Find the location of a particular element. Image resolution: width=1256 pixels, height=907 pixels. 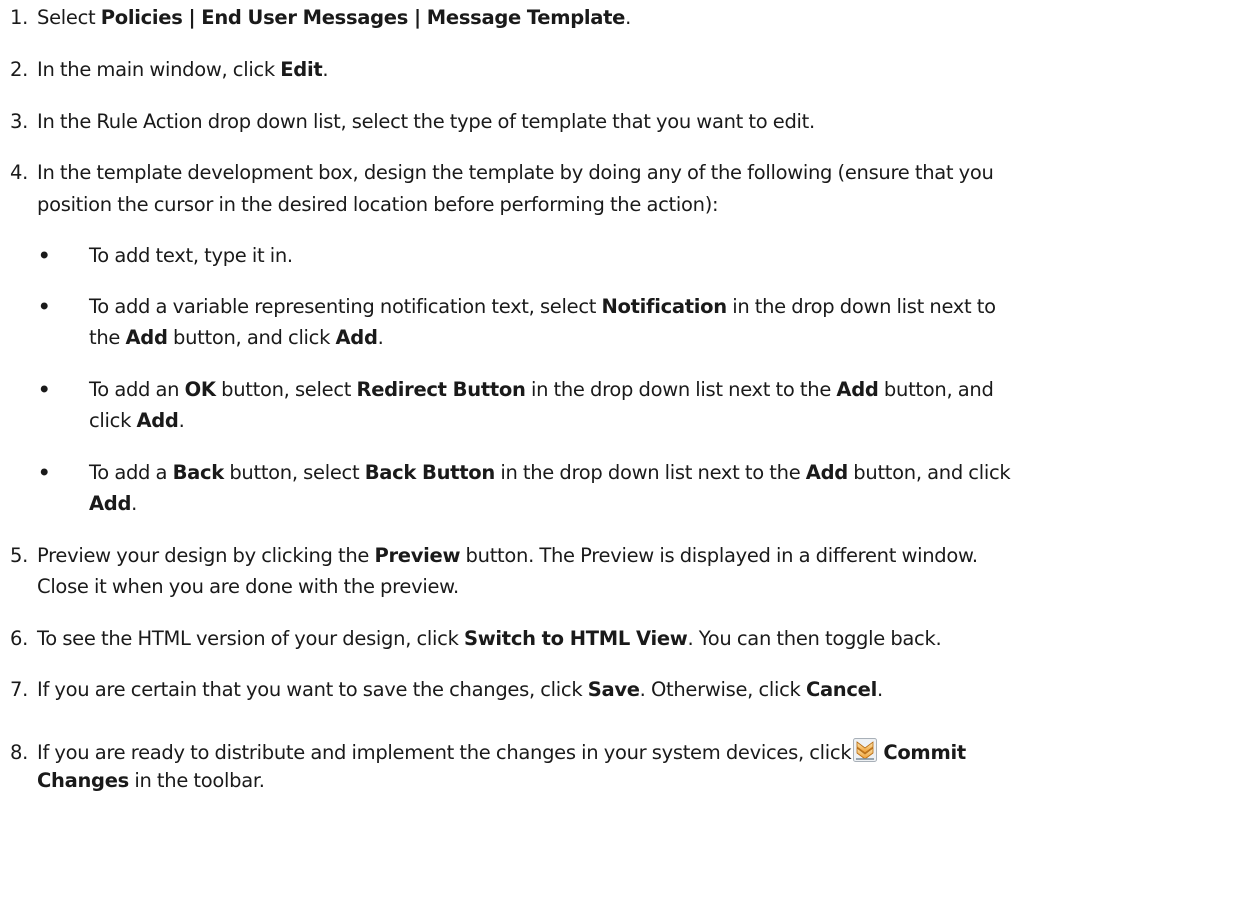

step-number: 3. is located at coordinates (19, 121).